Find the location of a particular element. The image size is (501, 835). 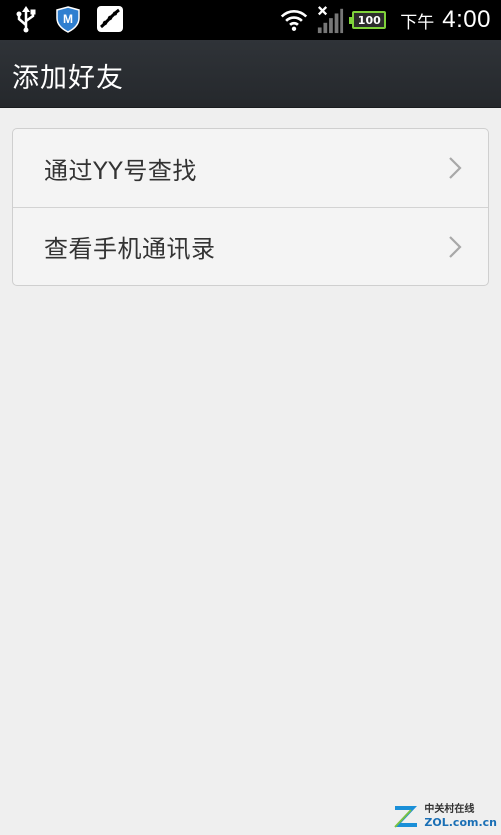

time-prefix: 下午 is located at coordinates (417, 22).